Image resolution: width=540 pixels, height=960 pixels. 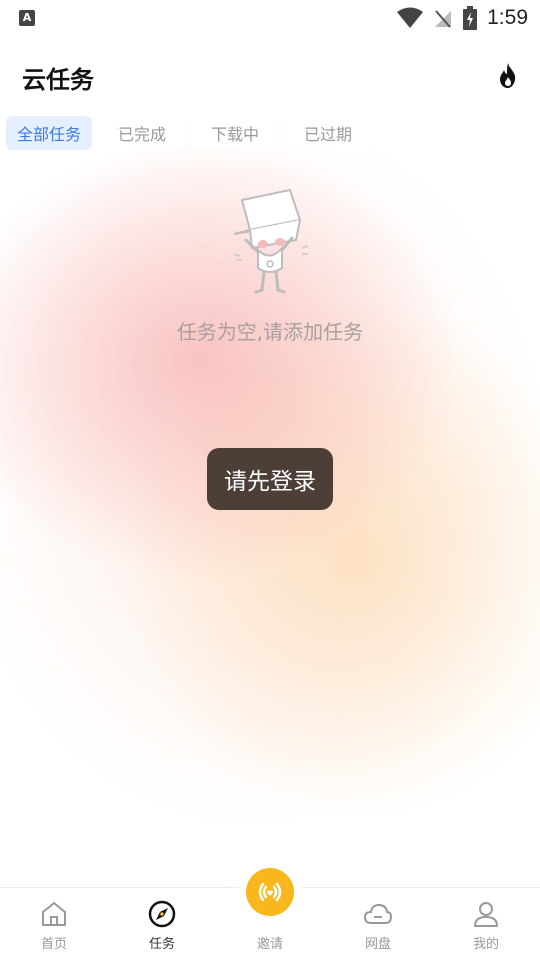 I want to click on battery-charging-icon, so click(x=470, y=18).